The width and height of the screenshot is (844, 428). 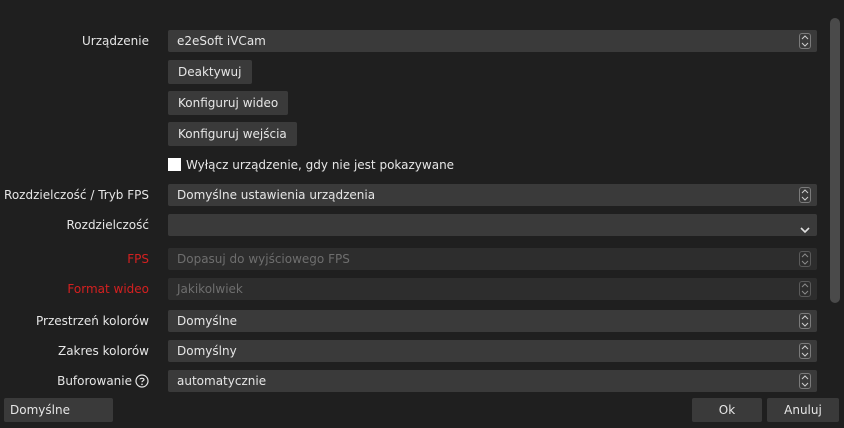 What do you see at coordinates (492, 381) in the screenshot?
I see `buffering-select: automatycznie` at bounding box center [492, 381].